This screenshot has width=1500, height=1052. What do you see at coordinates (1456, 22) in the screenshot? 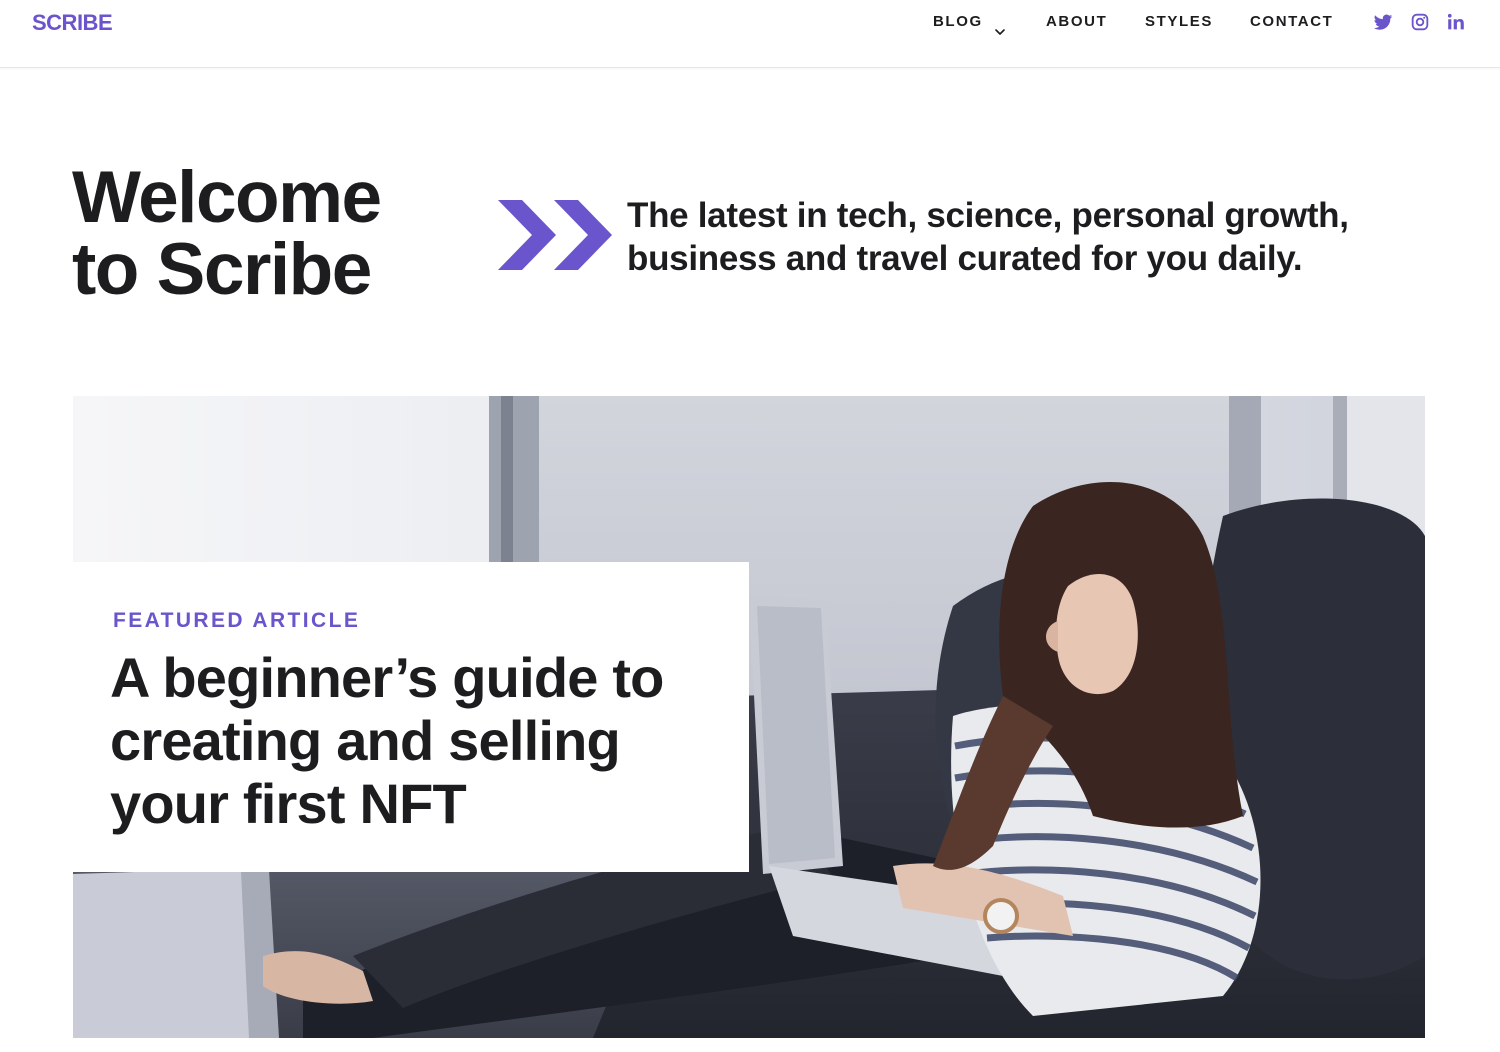
I see `linkedin-icon` at bounding box center [1456, 22].